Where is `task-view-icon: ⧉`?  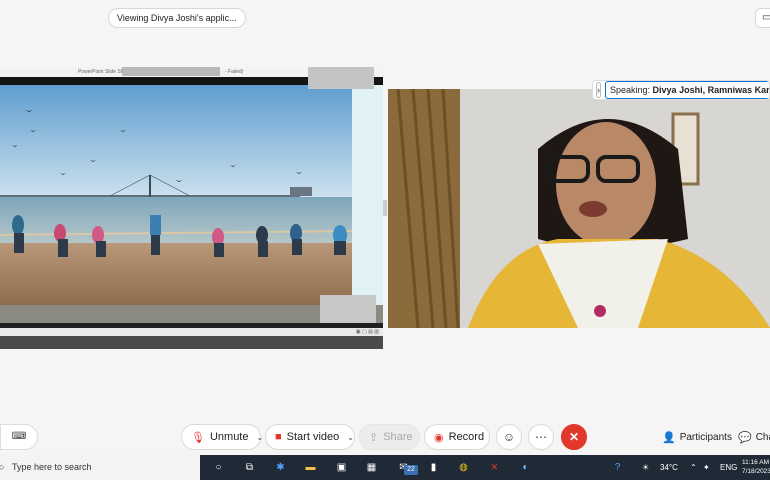
task-view-icon: ⧉ is located at coordinates (249, 467).